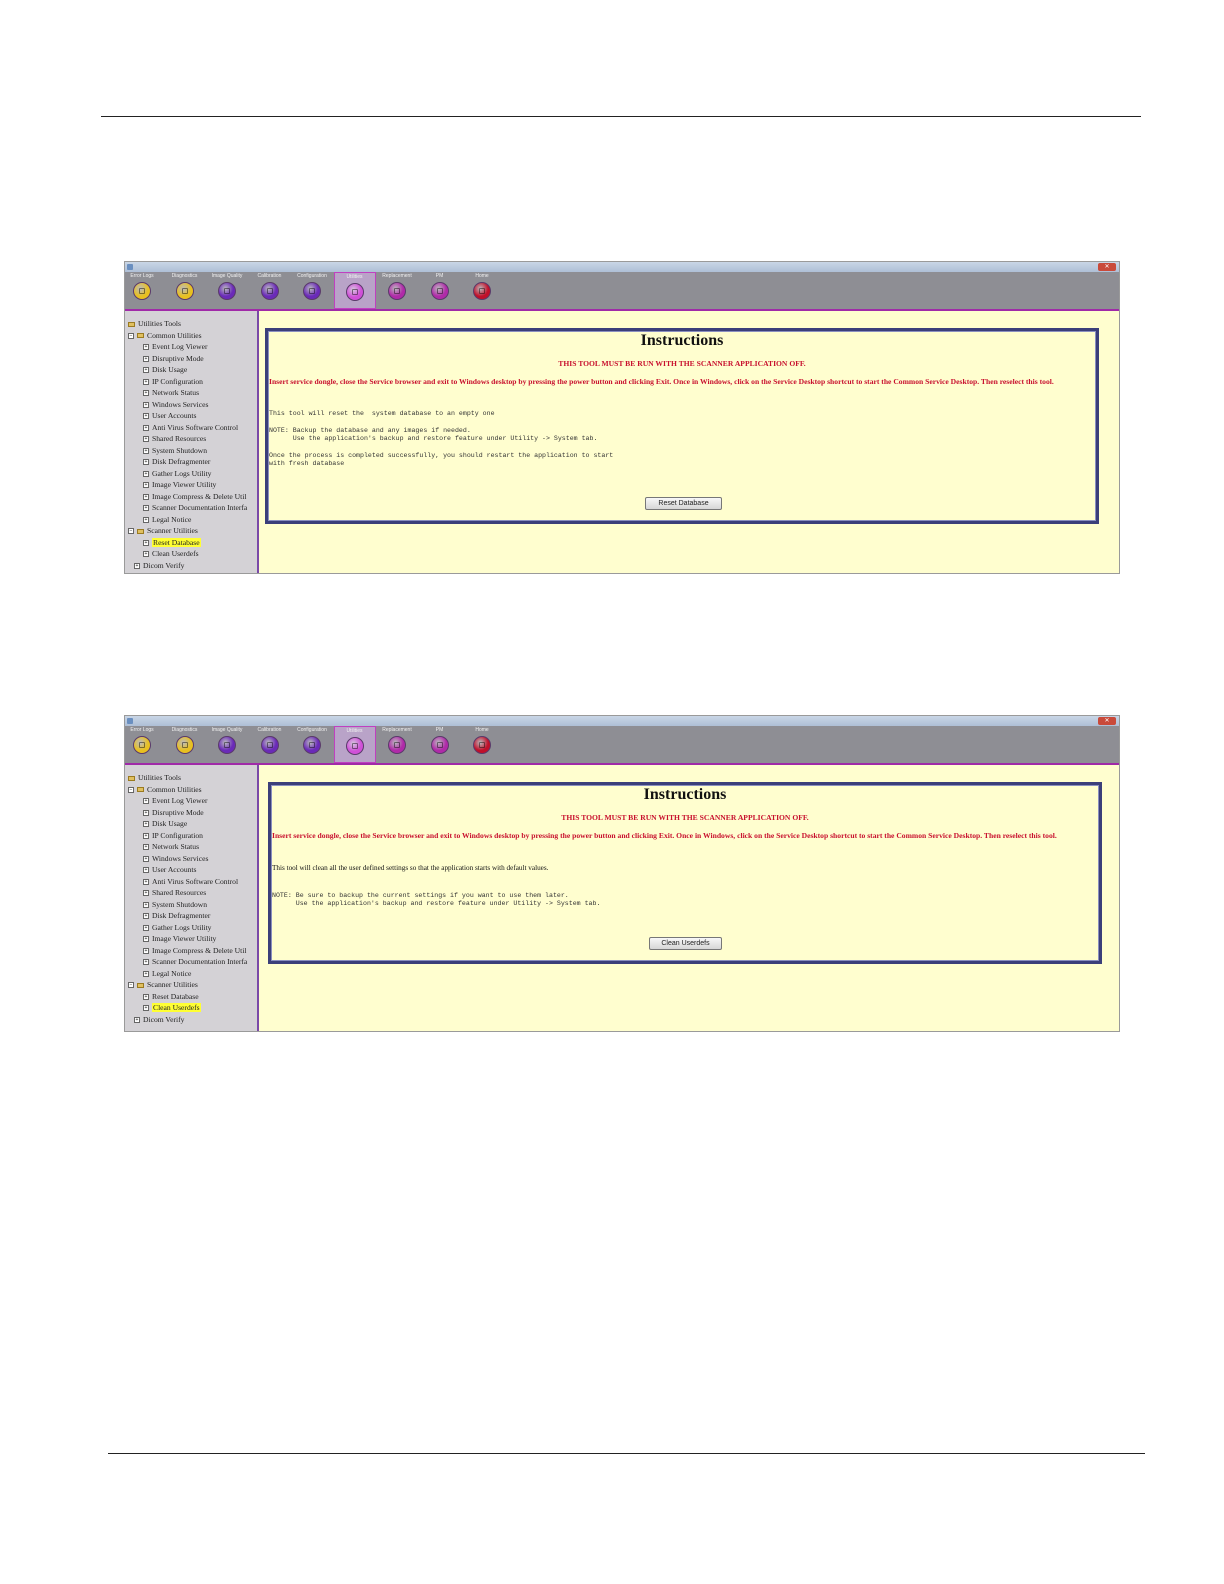 The image size is (1224, 1584). I want to click on reset-database-button: Reset Database, so click(683, 503).